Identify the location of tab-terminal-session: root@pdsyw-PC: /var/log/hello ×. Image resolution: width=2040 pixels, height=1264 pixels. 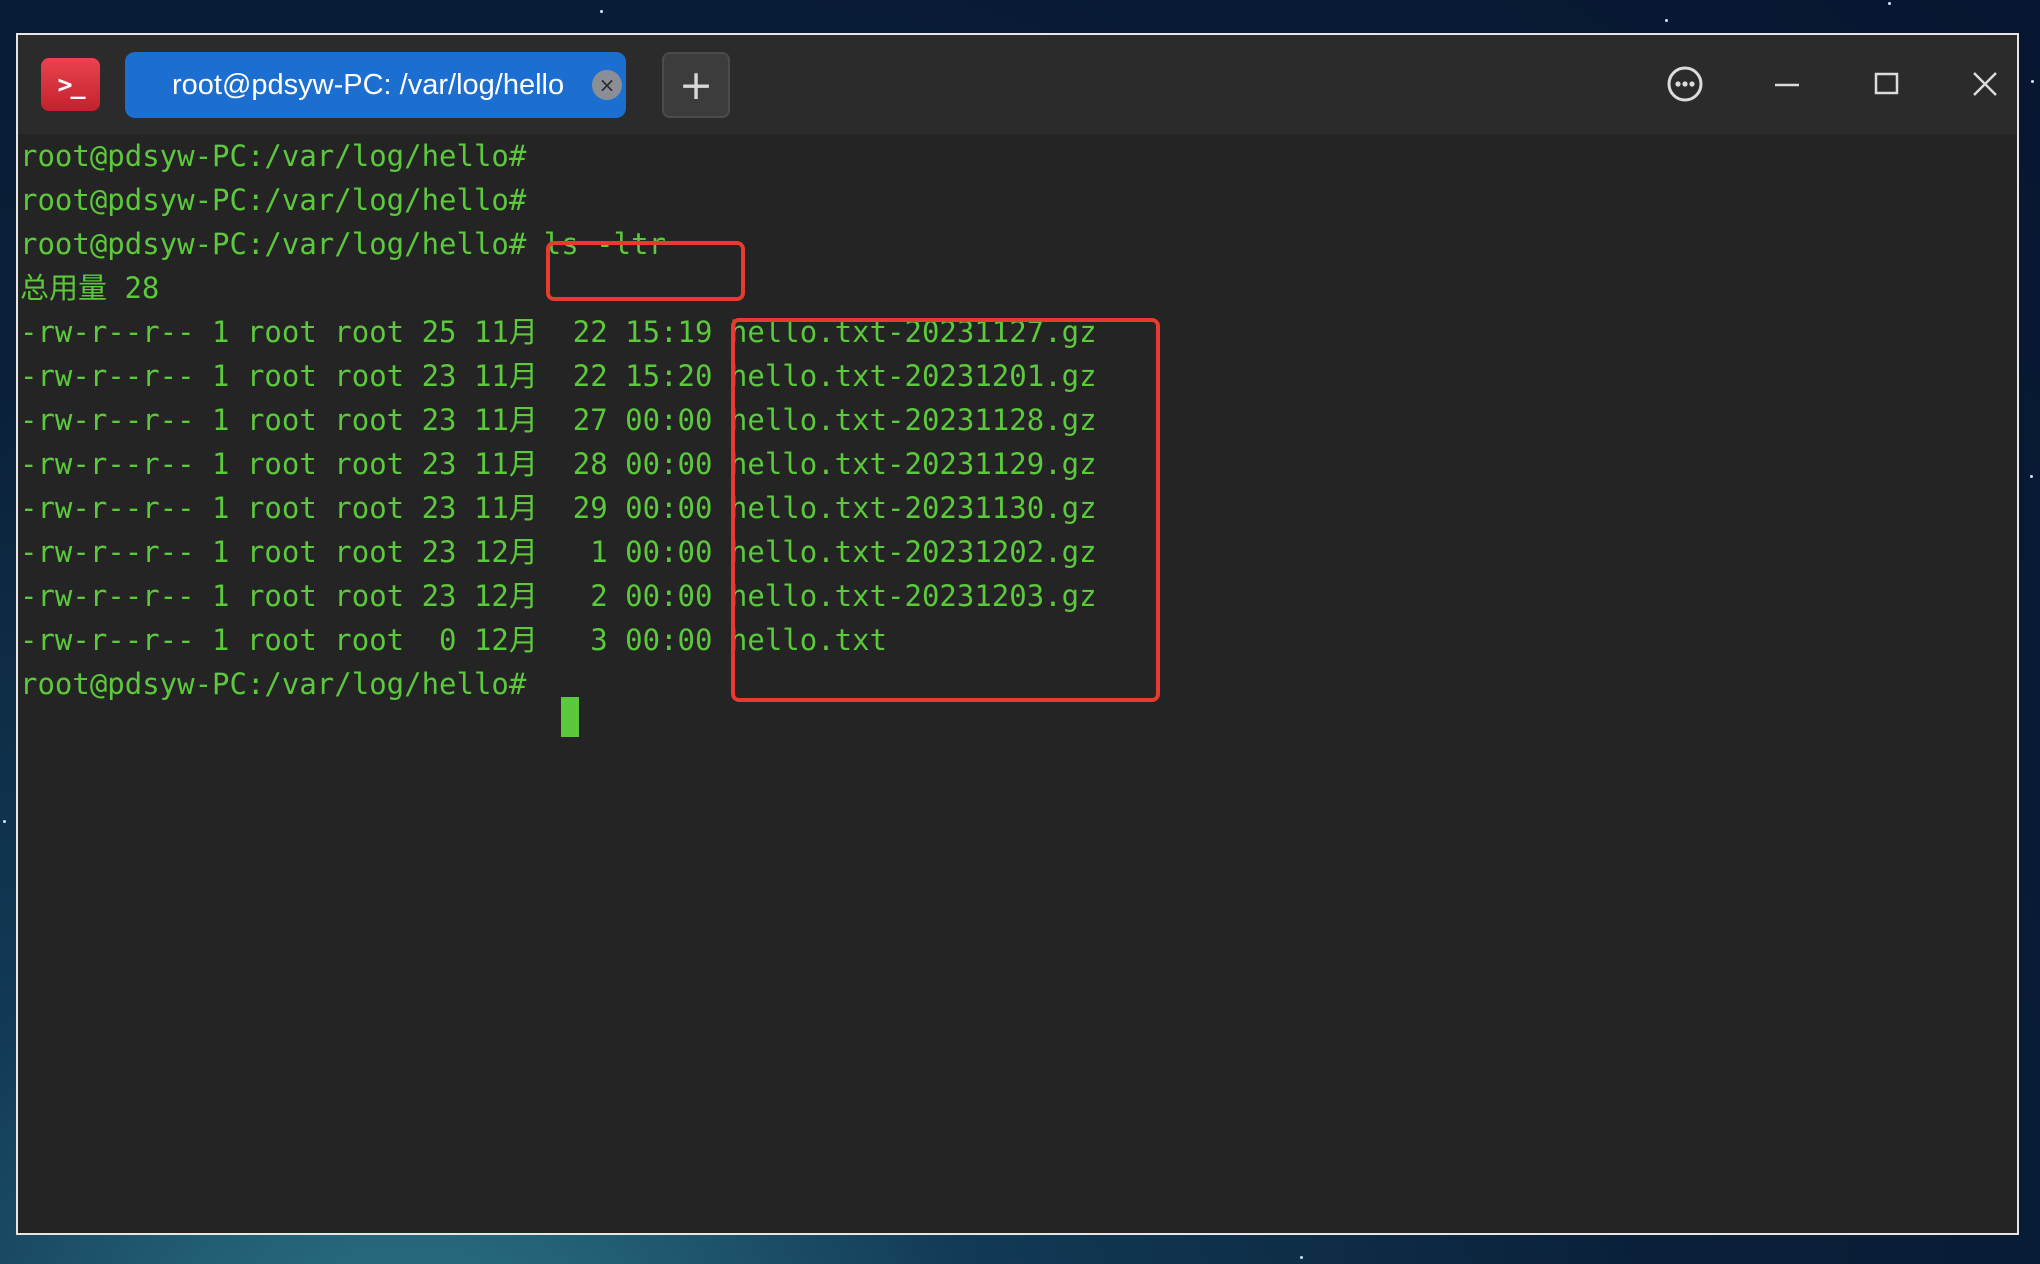
(375, 85).